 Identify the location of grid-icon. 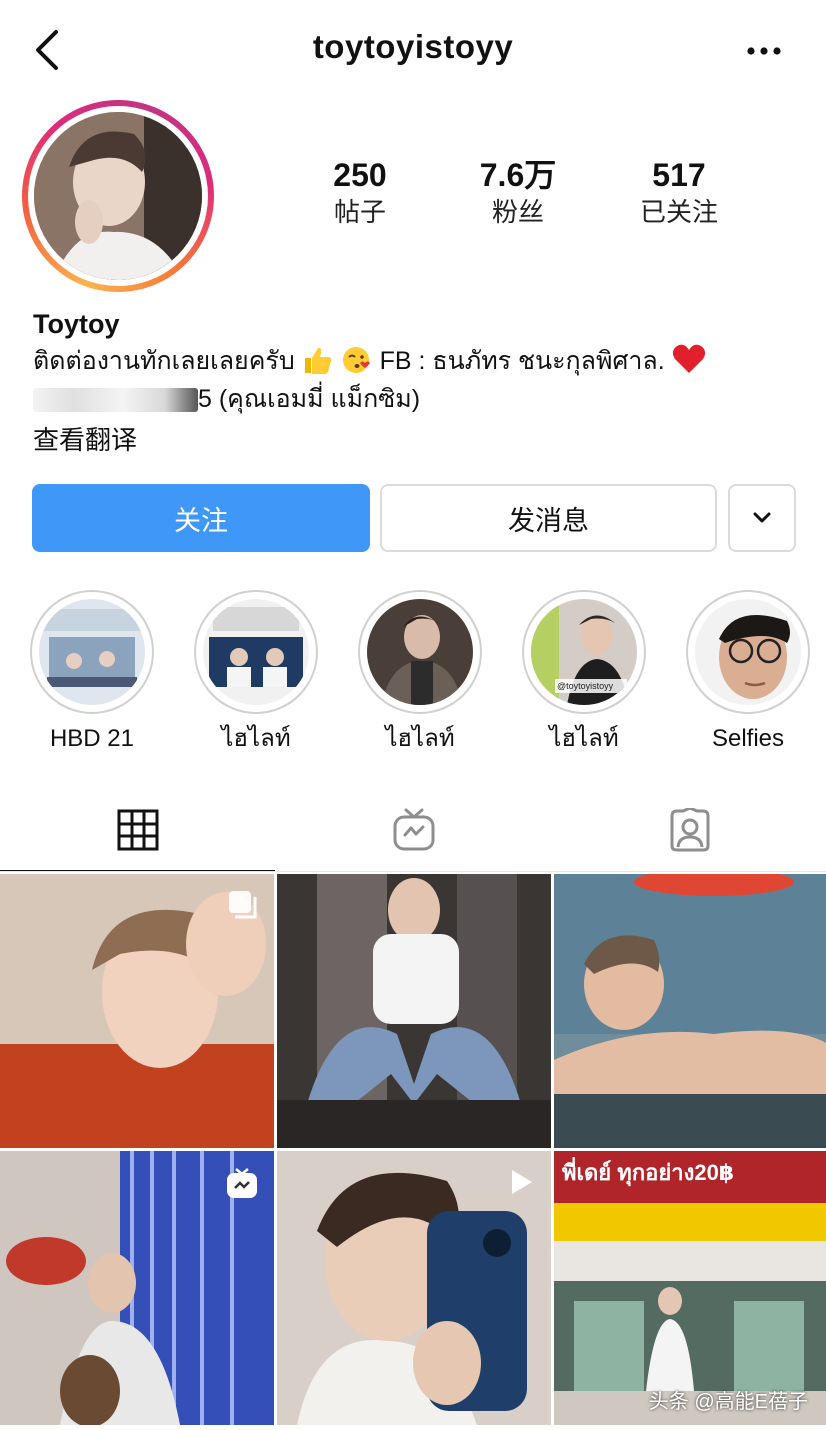
(137, 830).